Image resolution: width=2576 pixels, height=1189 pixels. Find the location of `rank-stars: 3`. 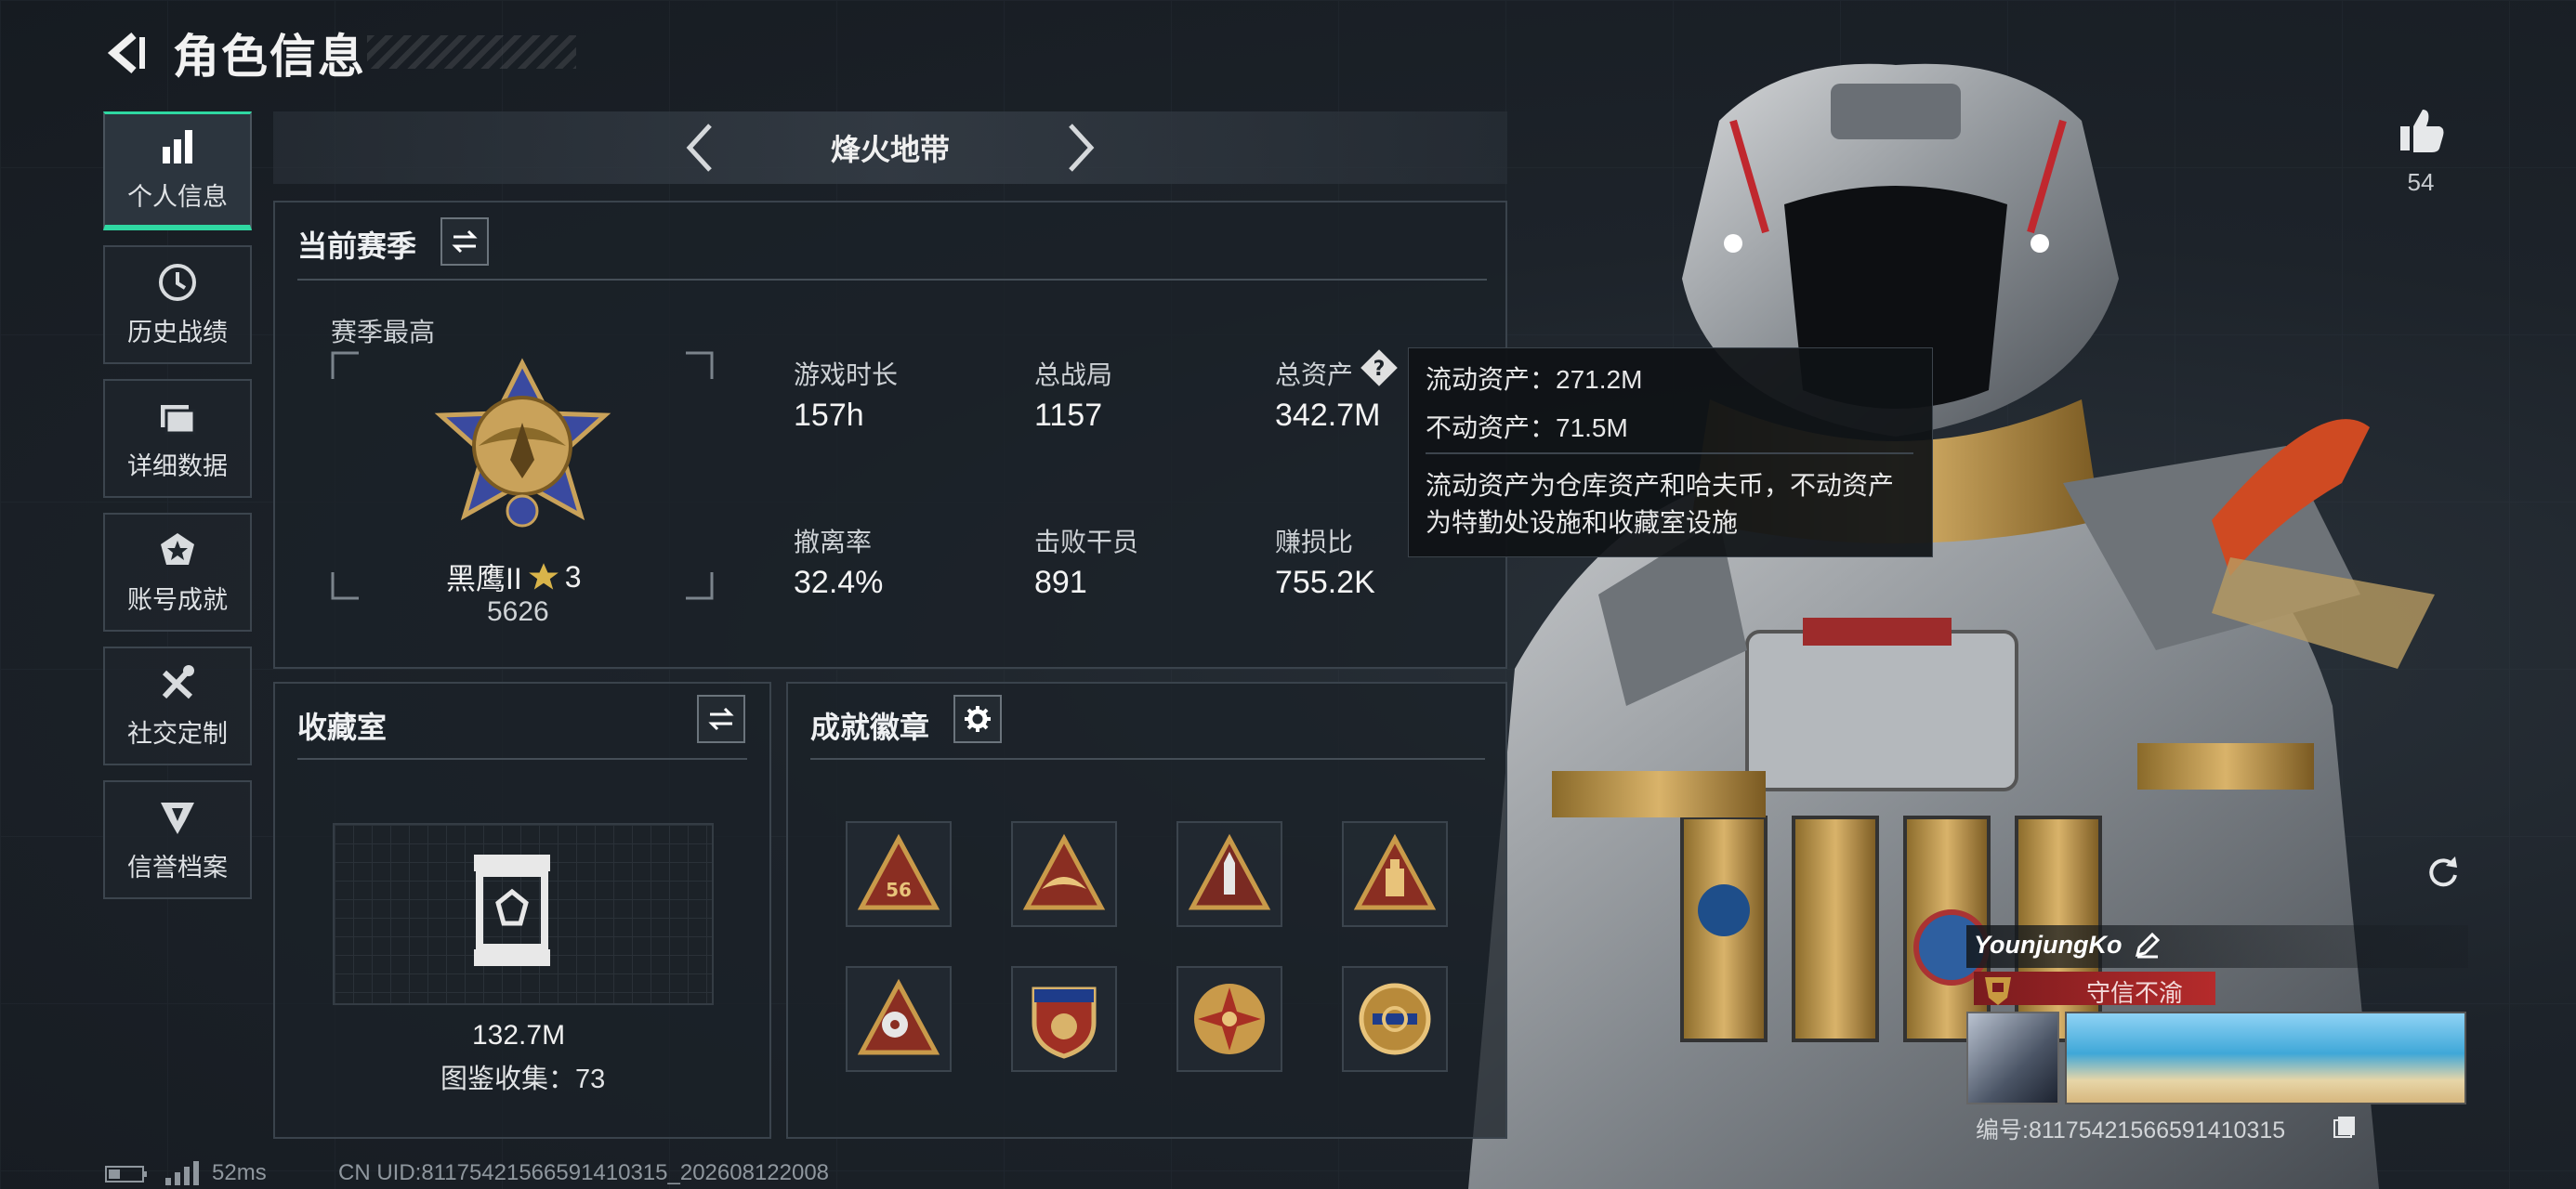

rank-stars: 3 is located at coordinates (573, 576).